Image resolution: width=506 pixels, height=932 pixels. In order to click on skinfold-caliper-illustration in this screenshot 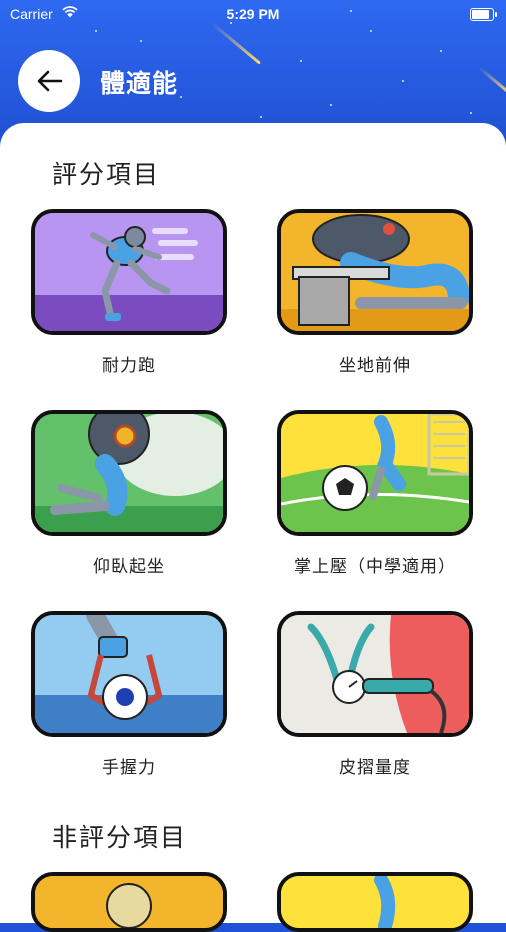, I will do `click(375, 674)`.